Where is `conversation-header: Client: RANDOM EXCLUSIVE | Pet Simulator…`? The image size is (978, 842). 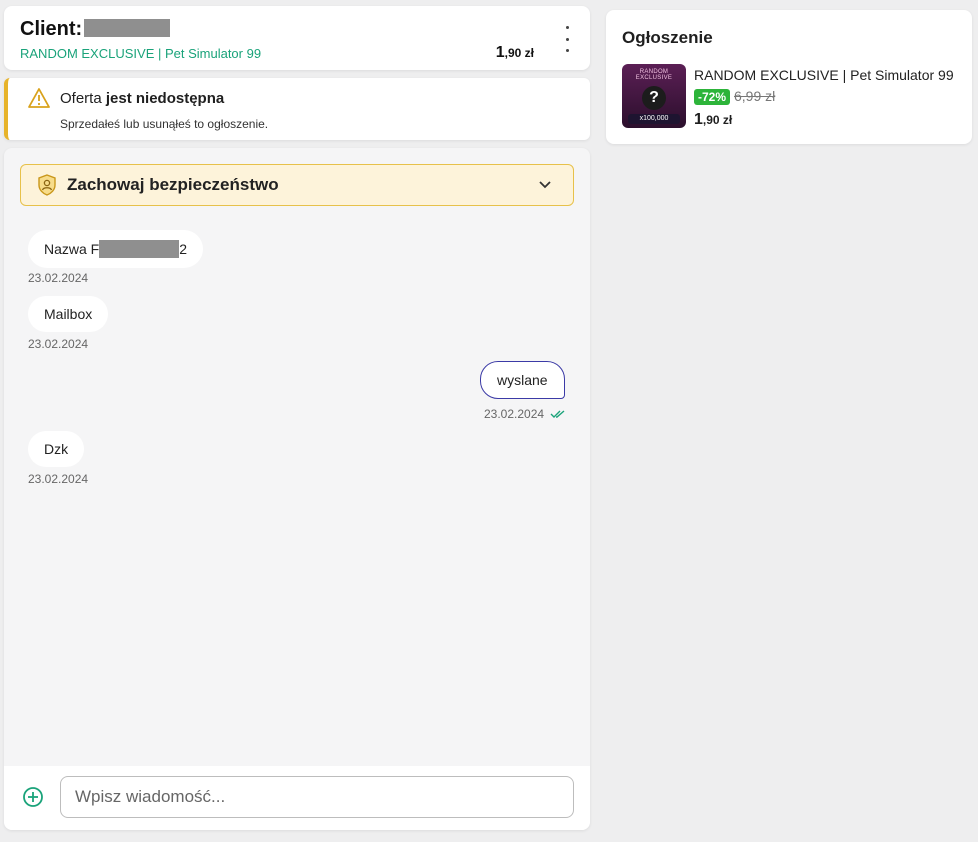
conversation-header: Client: RANDOM EXCLUSIVE | Pet Simulator… is located at coordinates (297, 38).